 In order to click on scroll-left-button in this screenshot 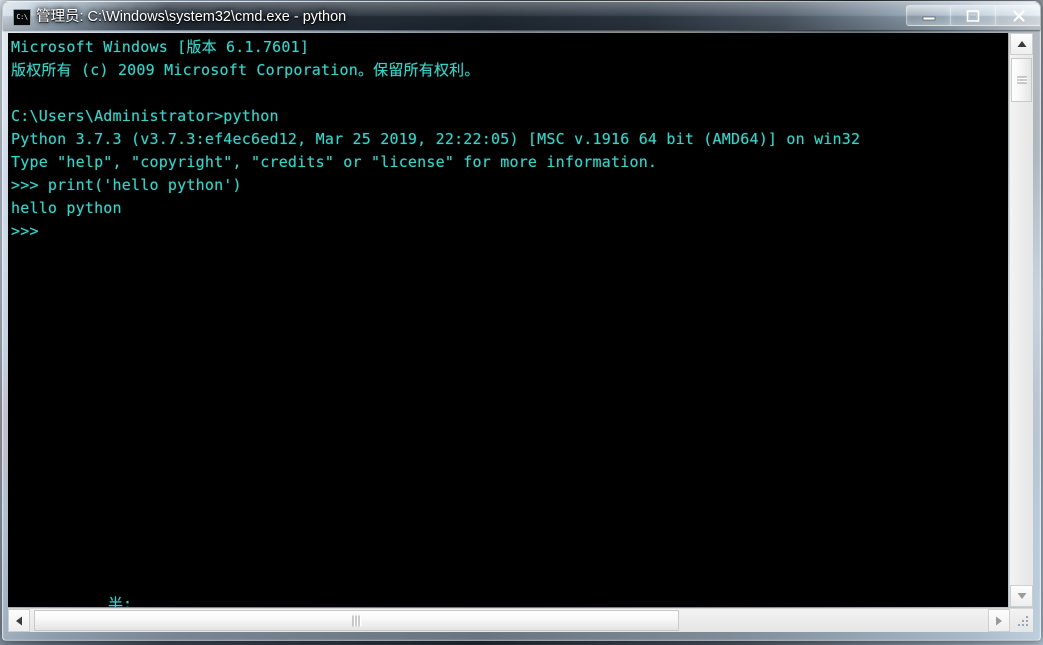, I will do `click(19, 620)`.